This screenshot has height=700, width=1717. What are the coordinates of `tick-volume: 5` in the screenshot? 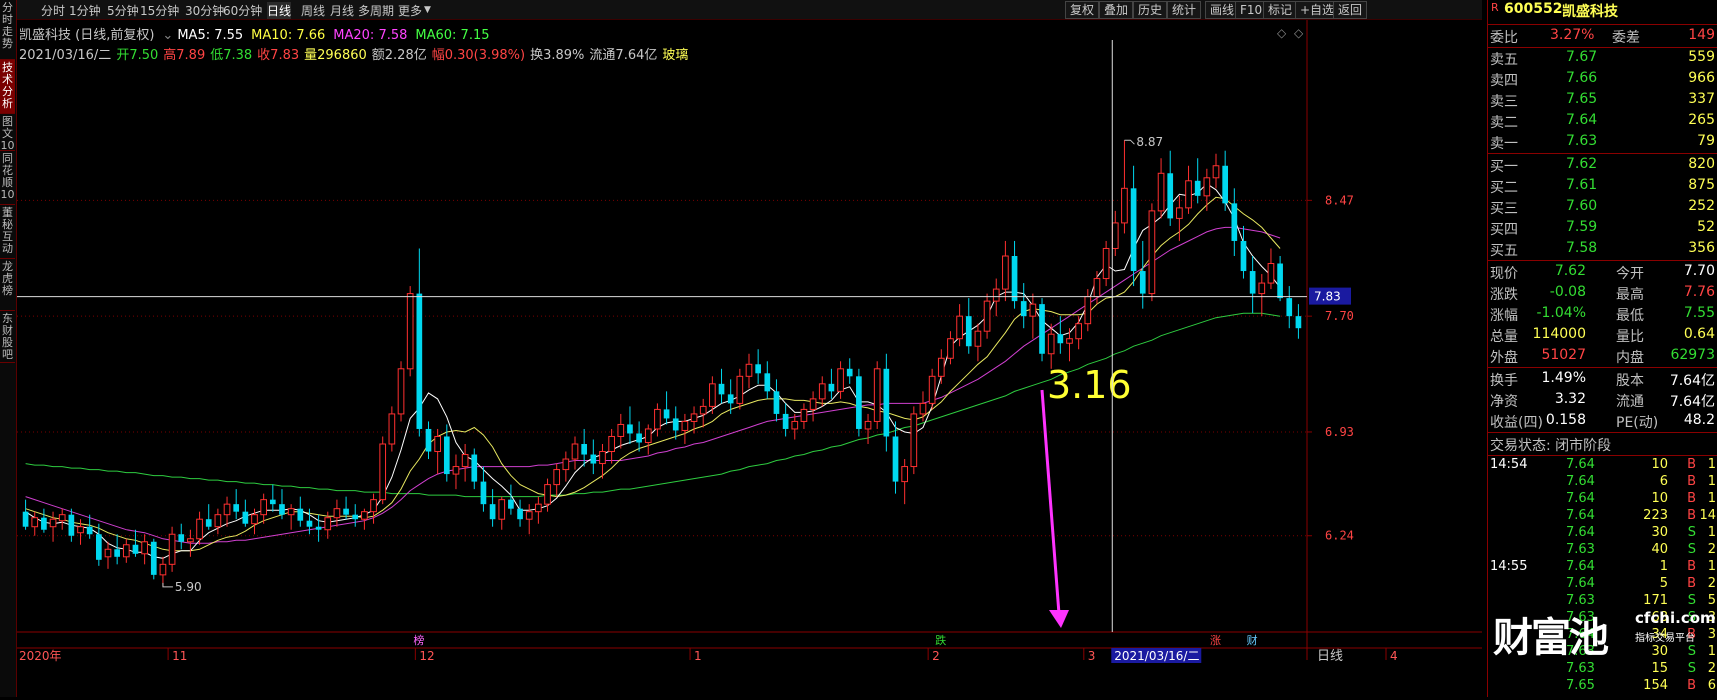 It's located at (1663, 583).